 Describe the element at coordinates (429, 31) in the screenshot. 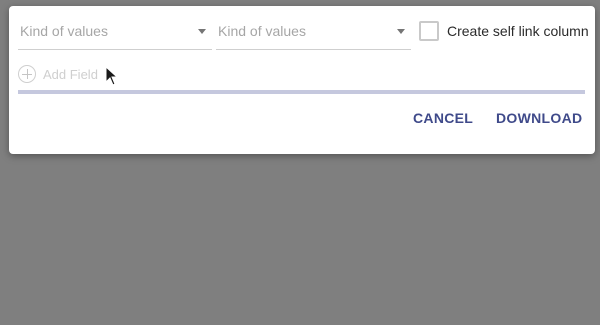

I see `self-link-checkbox` at that location.